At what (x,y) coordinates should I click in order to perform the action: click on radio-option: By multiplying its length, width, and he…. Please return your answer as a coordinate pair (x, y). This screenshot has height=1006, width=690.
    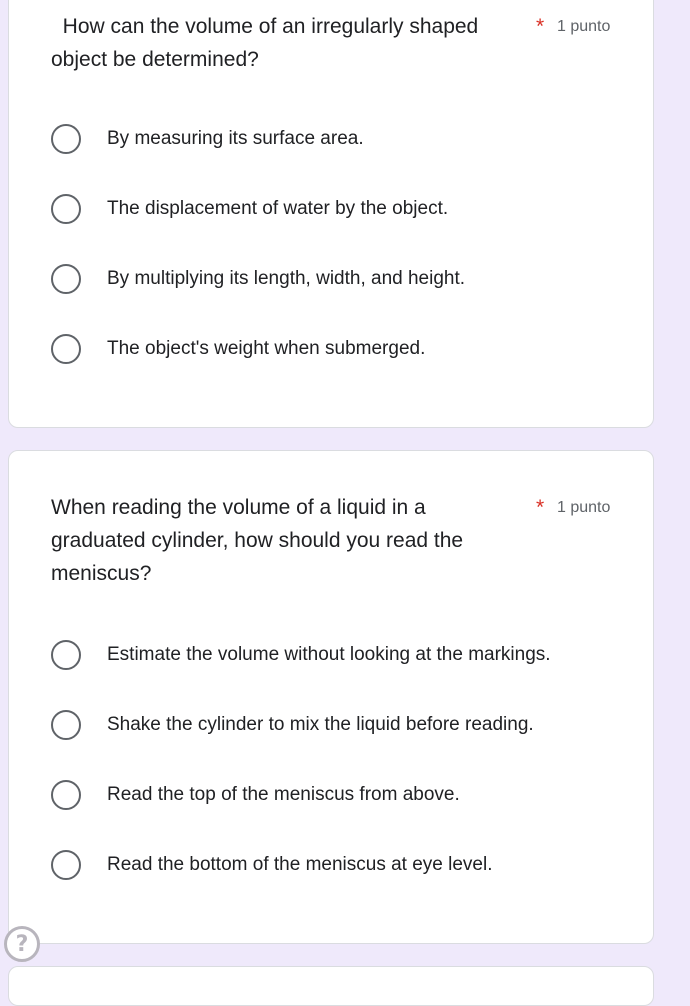
    Looking at the image, I should click on (341, 279).